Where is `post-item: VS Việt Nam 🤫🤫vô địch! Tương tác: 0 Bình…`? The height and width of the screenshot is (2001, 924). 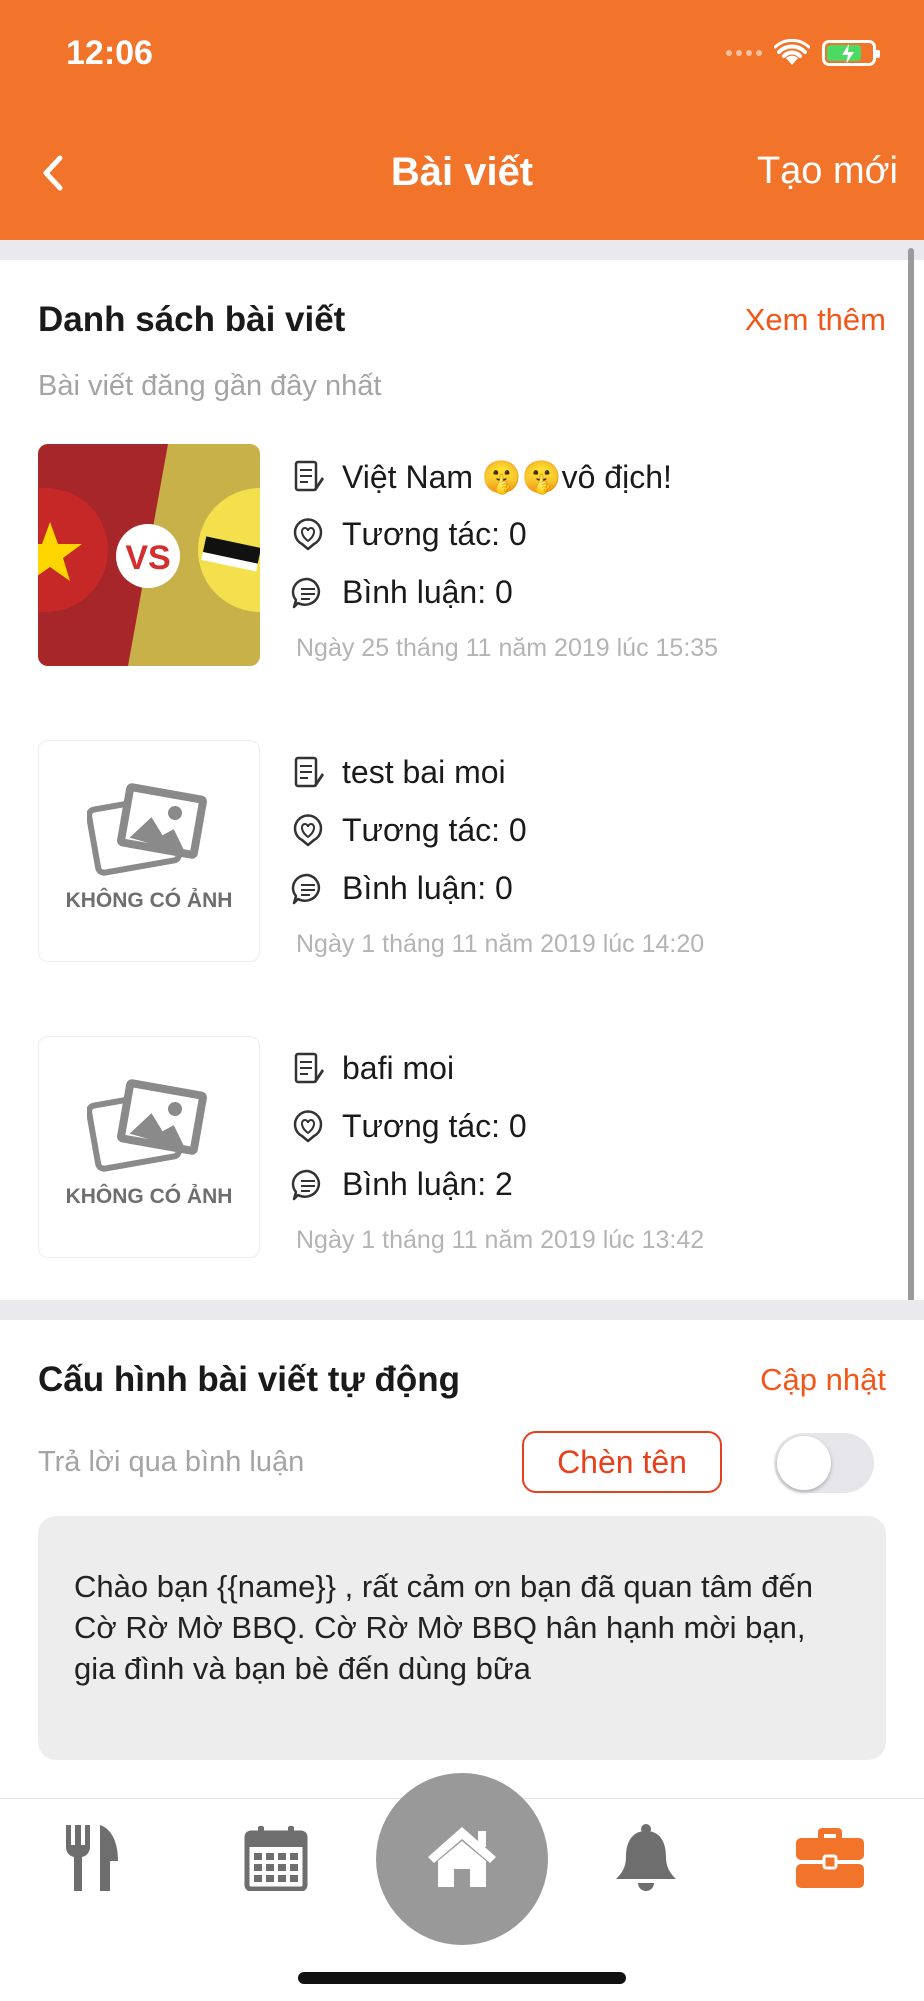 post-item: VS Việt Nam 🤫🤫vô địch! Tương tác: 0 Bình… is located at coordinates (463, 555).